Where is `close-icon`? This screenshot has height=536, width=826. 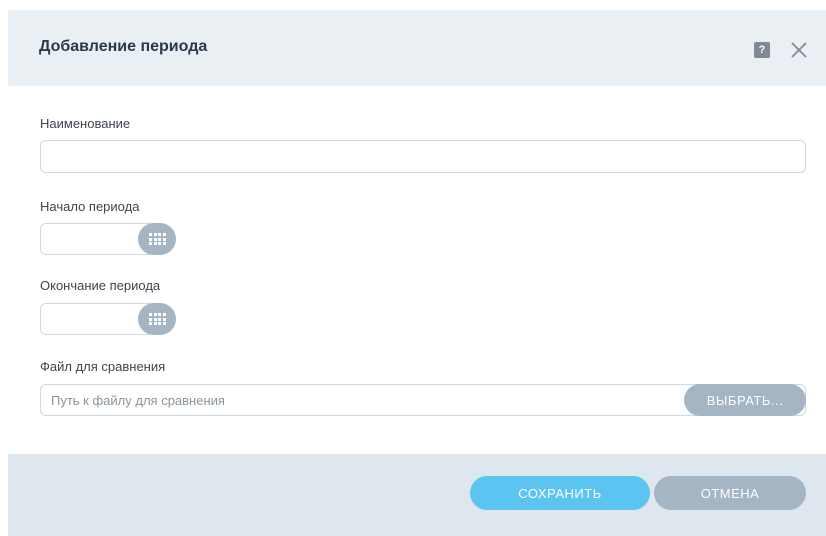
close-icon is located at coordinates (799, 50).